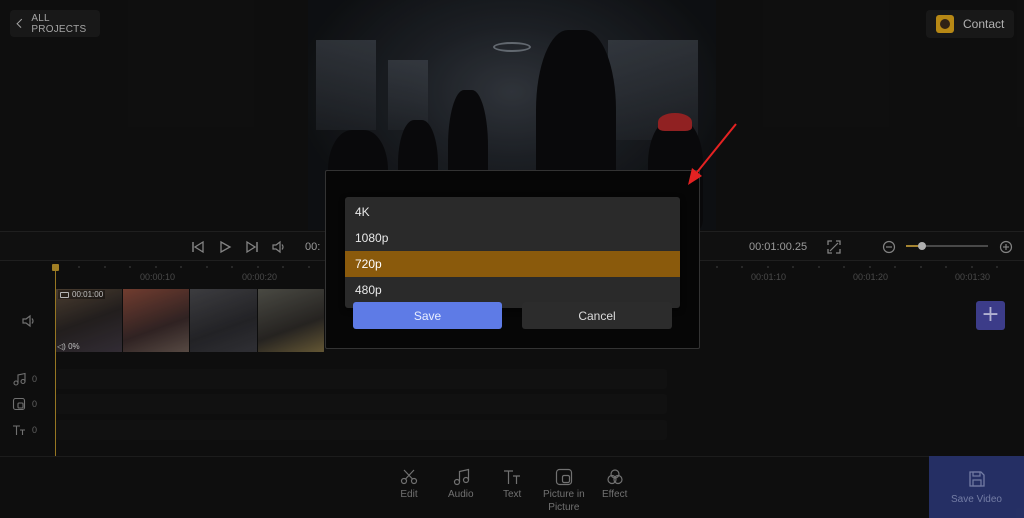 The height and width of the screenshot is (518, 1024). What do you see at coordinates (512, 290) in the screenshot?
I see `resolution-option-480p: 480p` at bounding box center [512, 290].